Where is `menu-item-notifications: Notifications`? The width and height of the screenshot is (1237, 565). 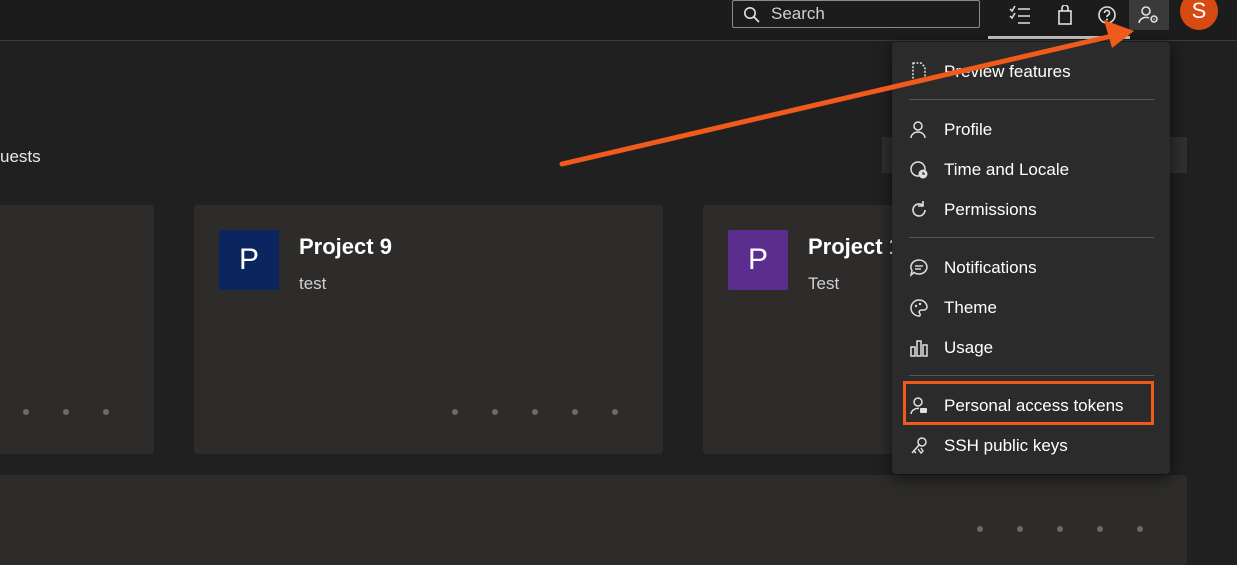 menu-item-notifications: Notifications is located at coordinates (1031, 268).